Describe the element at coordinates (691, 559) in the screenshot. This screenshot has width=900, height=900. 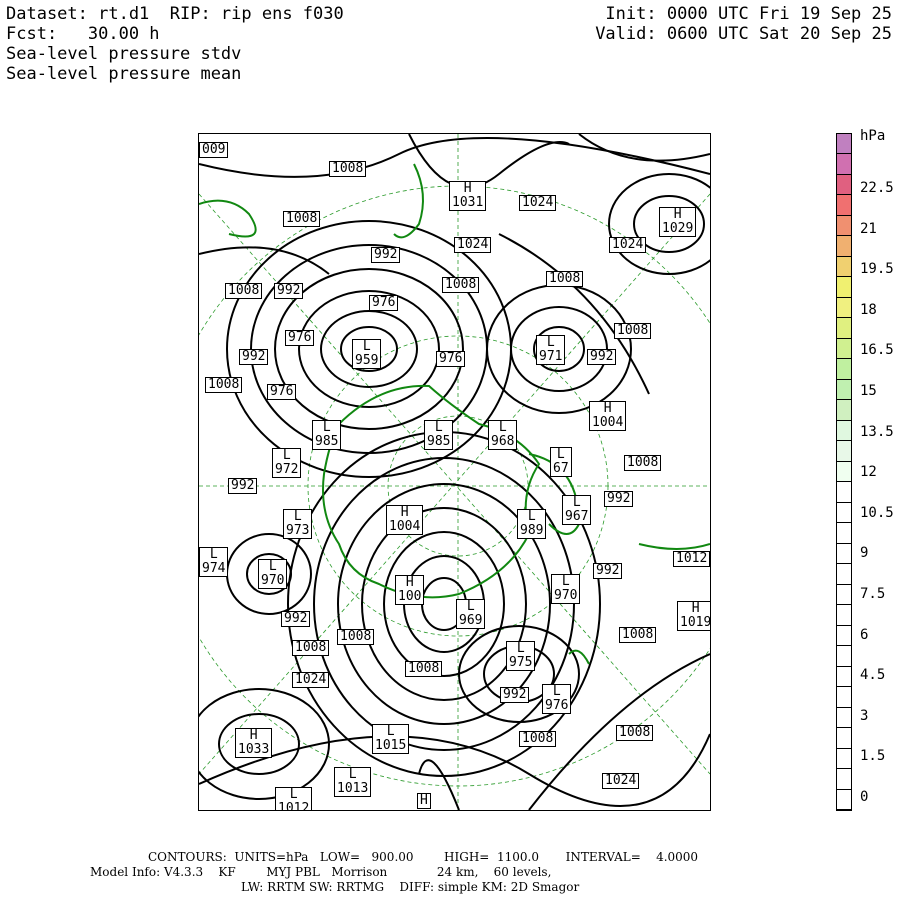
I see `map-label: 1012` at that location.